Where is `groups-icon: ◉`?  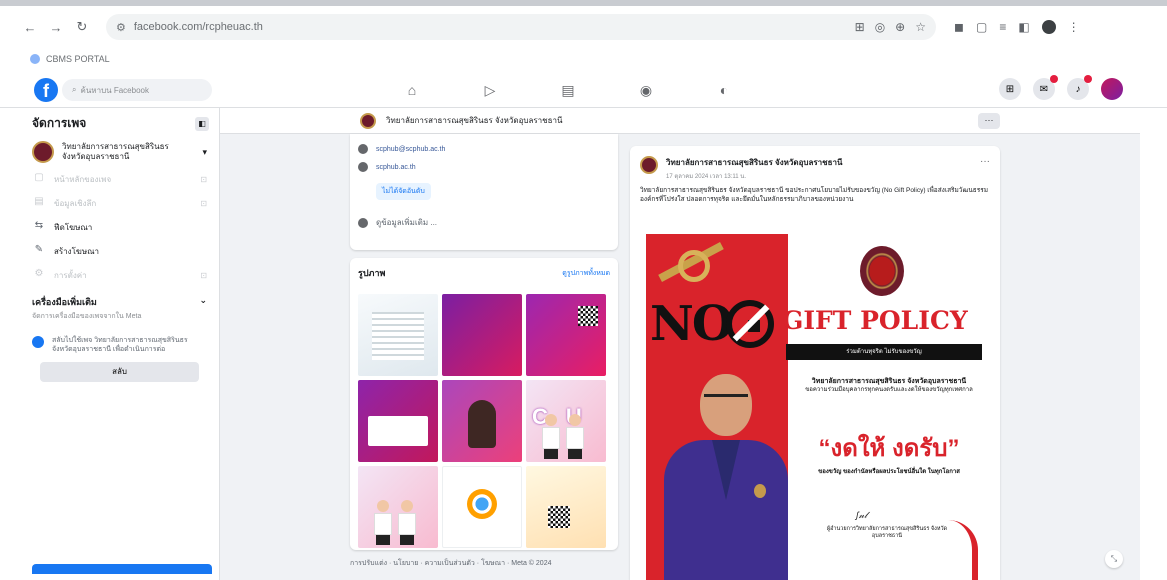
groups-icon: ◉ is located at coordinates (646, 90).